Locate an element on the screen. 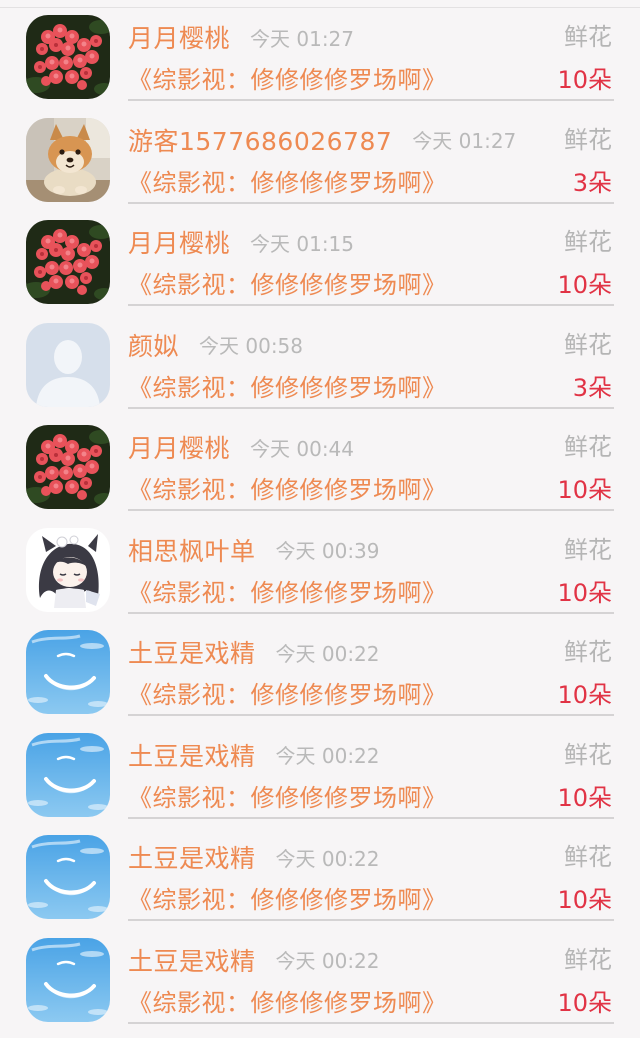  shiba-dog-avatar is located at coordinates (68, 159).